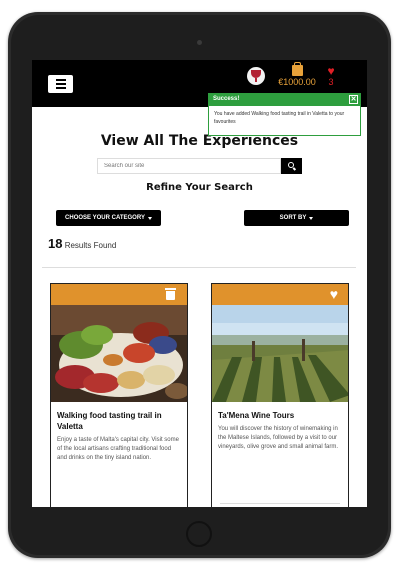 The width and height of the screenshot is (400, 566). What do you see at coordinates (119, 294) in the screenshot?
I see `card-header-bar` at bounding box center [119, 294].